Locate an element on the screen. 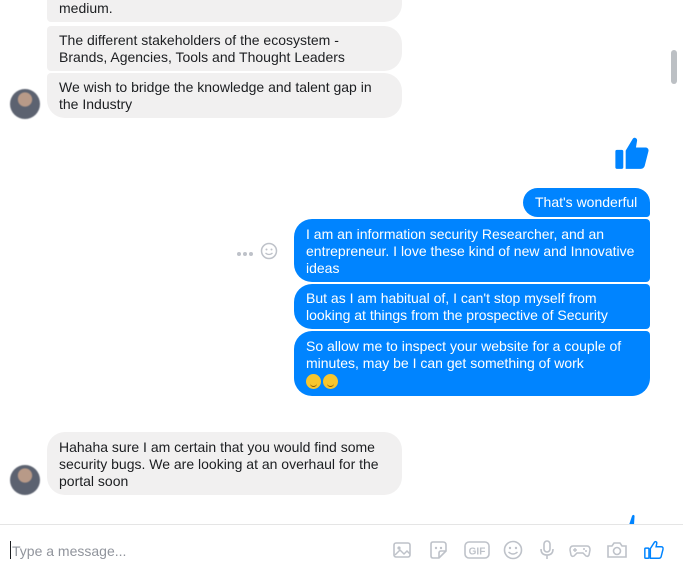 This screenshot has height=568, width=683. microphone-icon is located at coordinates (547, 550).